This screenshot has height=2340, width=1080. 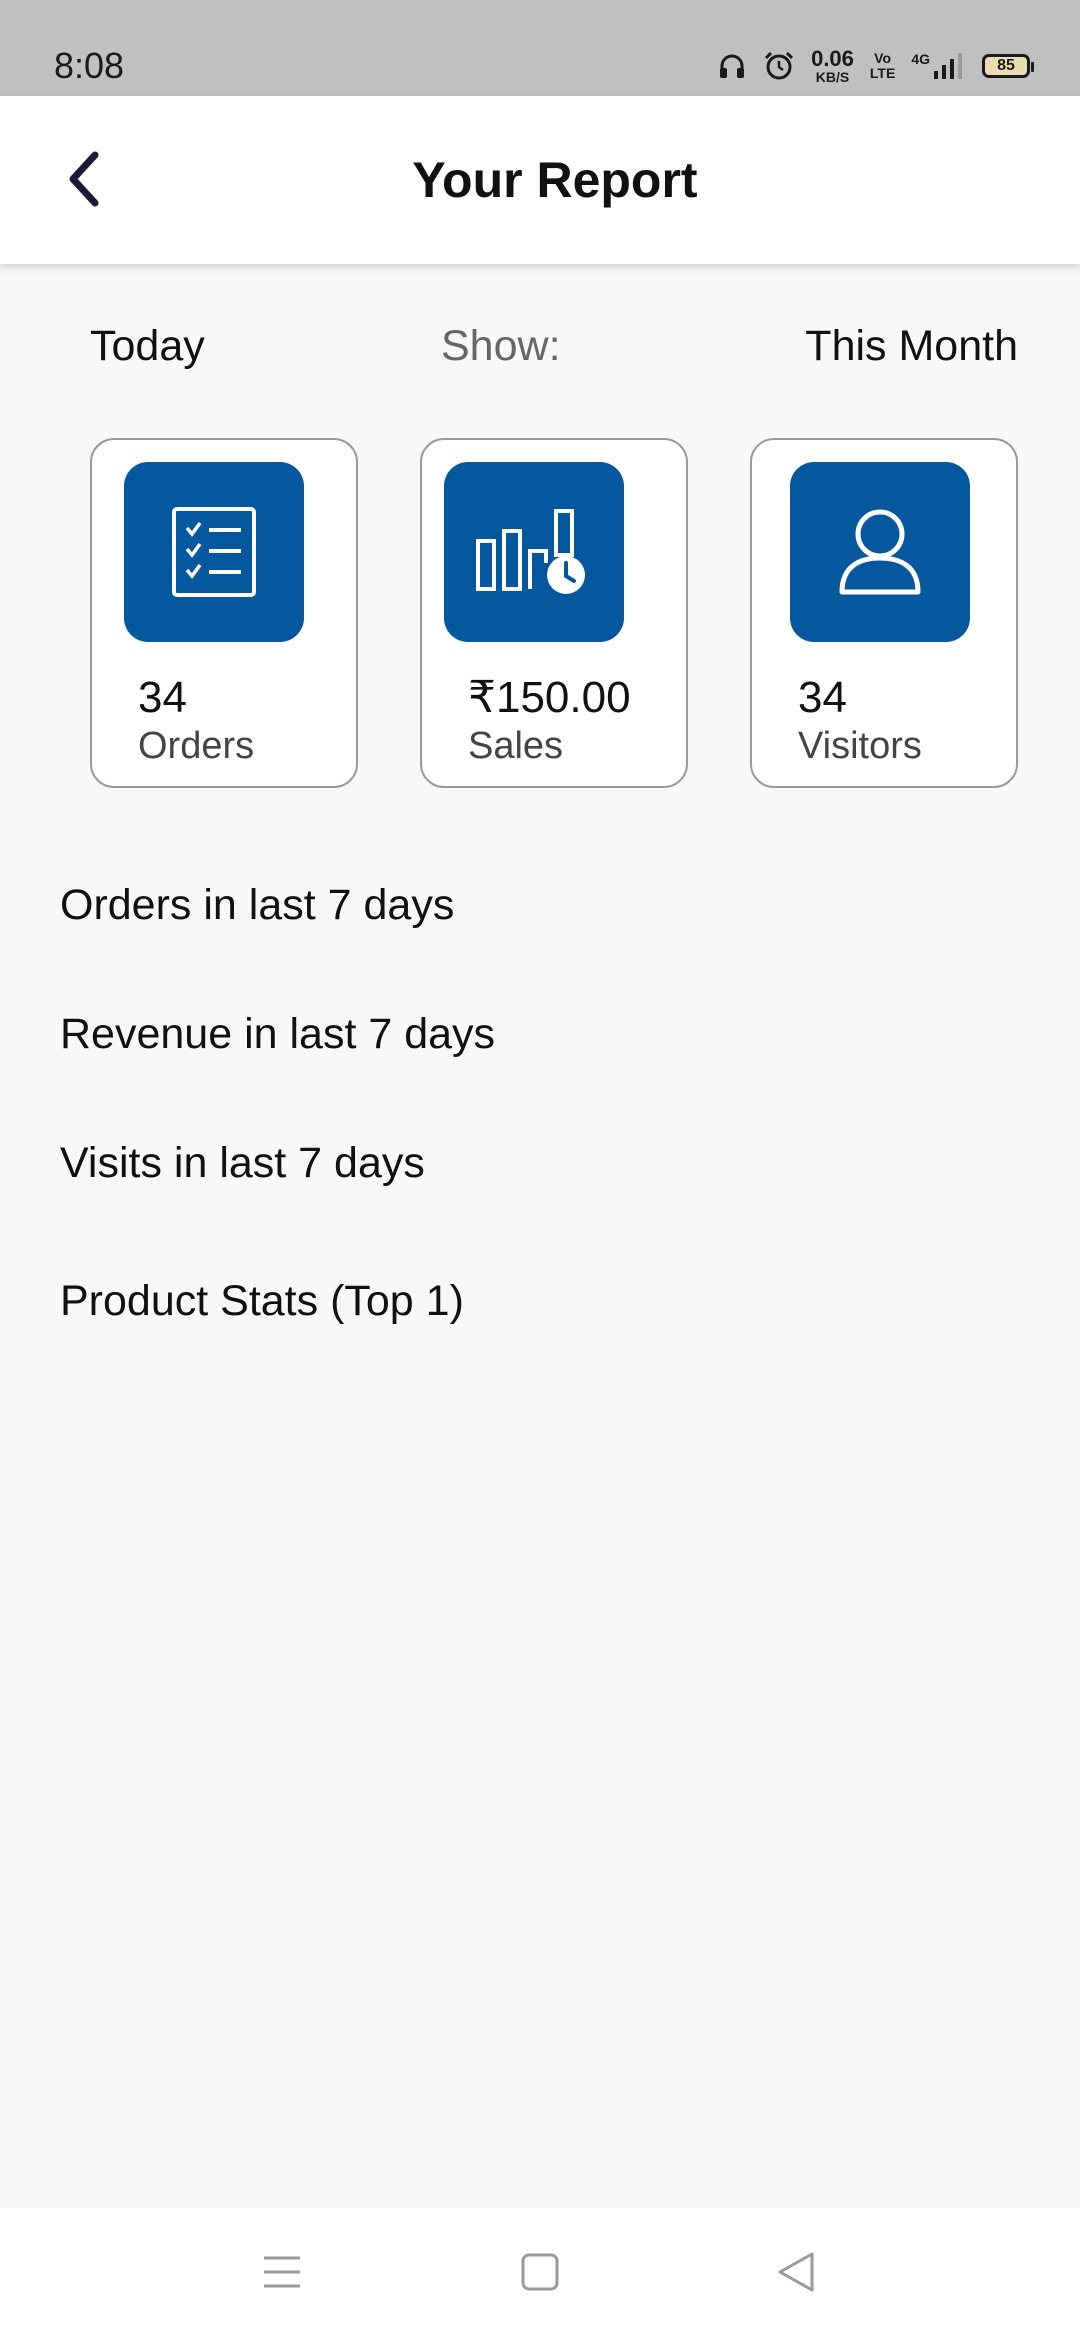 I want to click on visitors-label: Visitors, so click(x=860, y=746).